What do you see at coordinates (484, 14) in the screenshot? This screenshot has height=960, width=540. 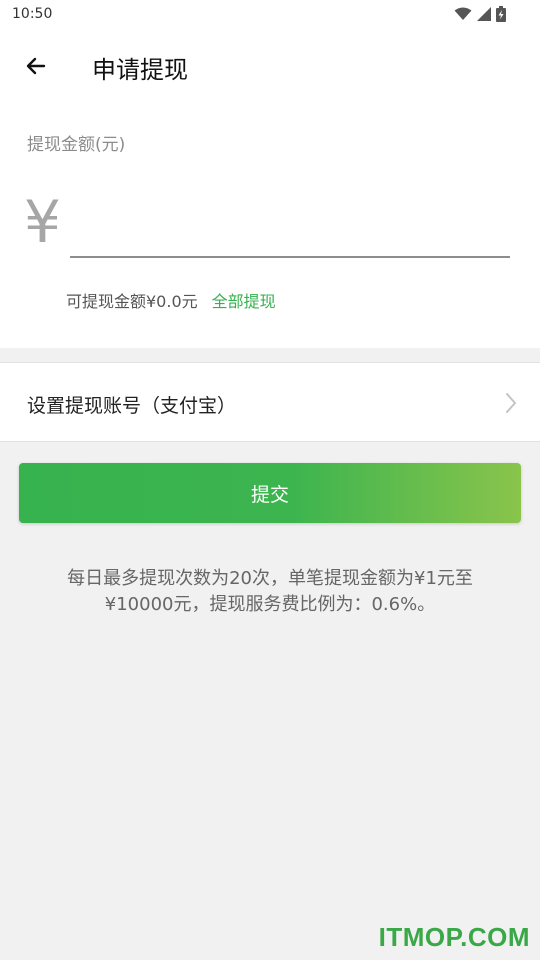 I see `signal-icon` at bounding box center [484, 14].